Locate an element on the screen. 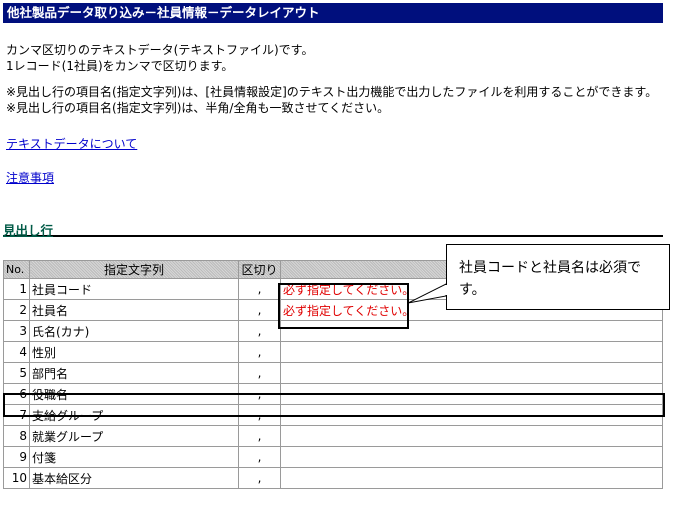  field-name: 社員名 is located at coordinates (134, 310).